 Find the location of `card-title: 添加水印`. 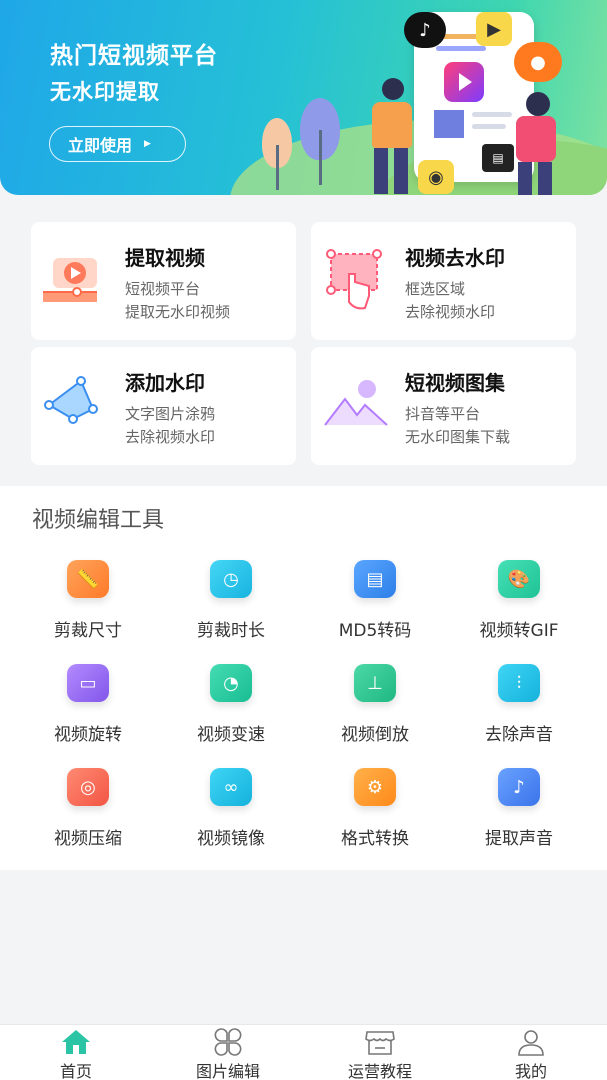

card-title: 添加水印 is located at coordinates (165, 383).